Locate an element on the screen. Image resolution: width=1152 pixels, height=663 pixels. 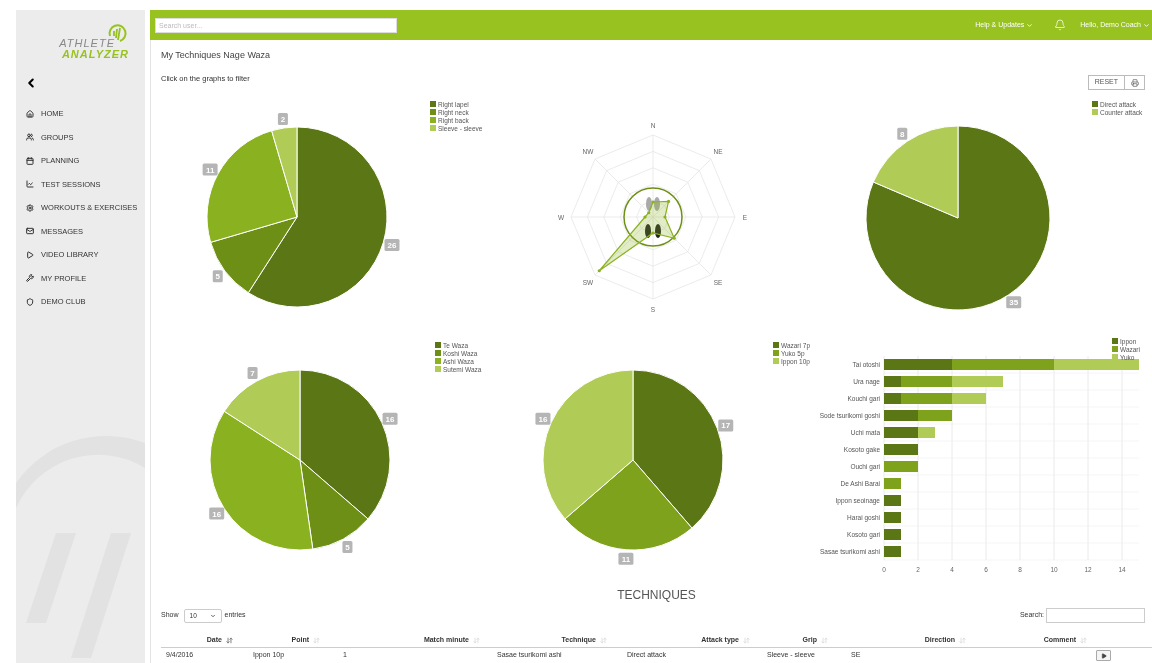
logo-text: ANALYZER is located at coordinates (95, 54).